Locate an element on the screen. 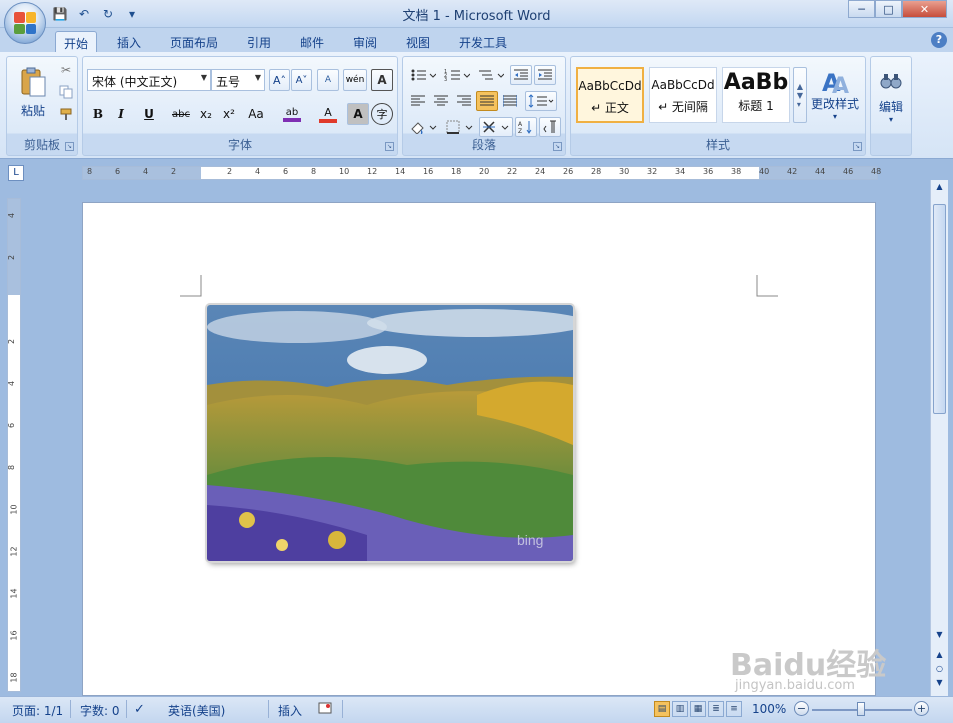 This screenshot has width=953, height=723. help-icon: ? is located at coordinates (939, 40).